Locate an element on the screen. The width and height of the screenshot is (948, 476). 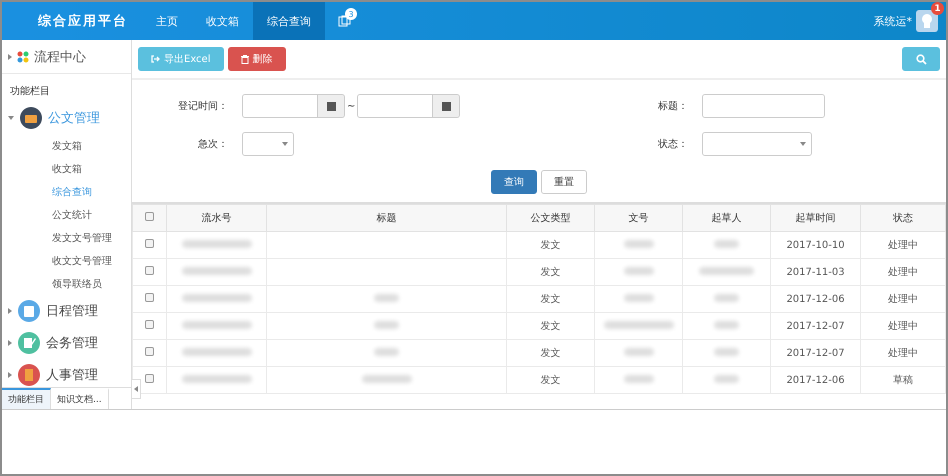
export-icon is located at coordinates (155, 59).